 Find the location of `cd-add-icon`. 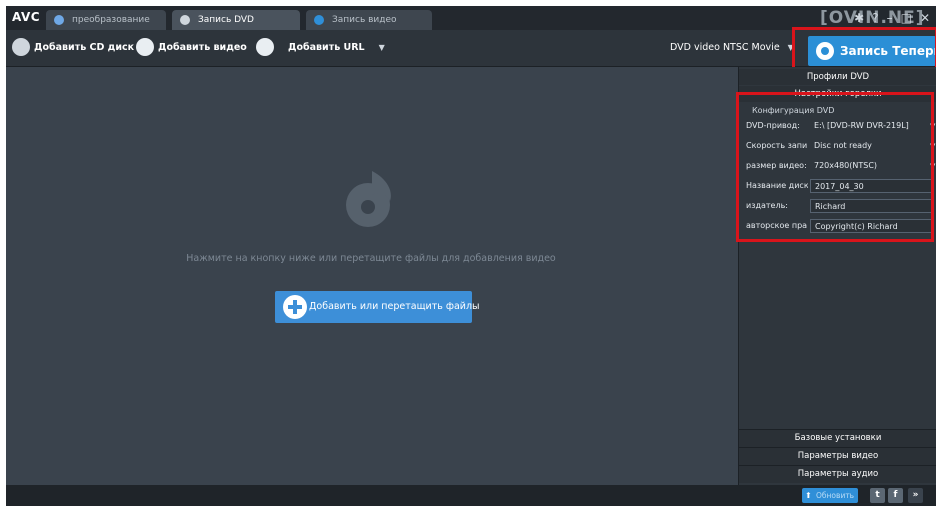

cd-add-icon is located at coordinates (21, 46).